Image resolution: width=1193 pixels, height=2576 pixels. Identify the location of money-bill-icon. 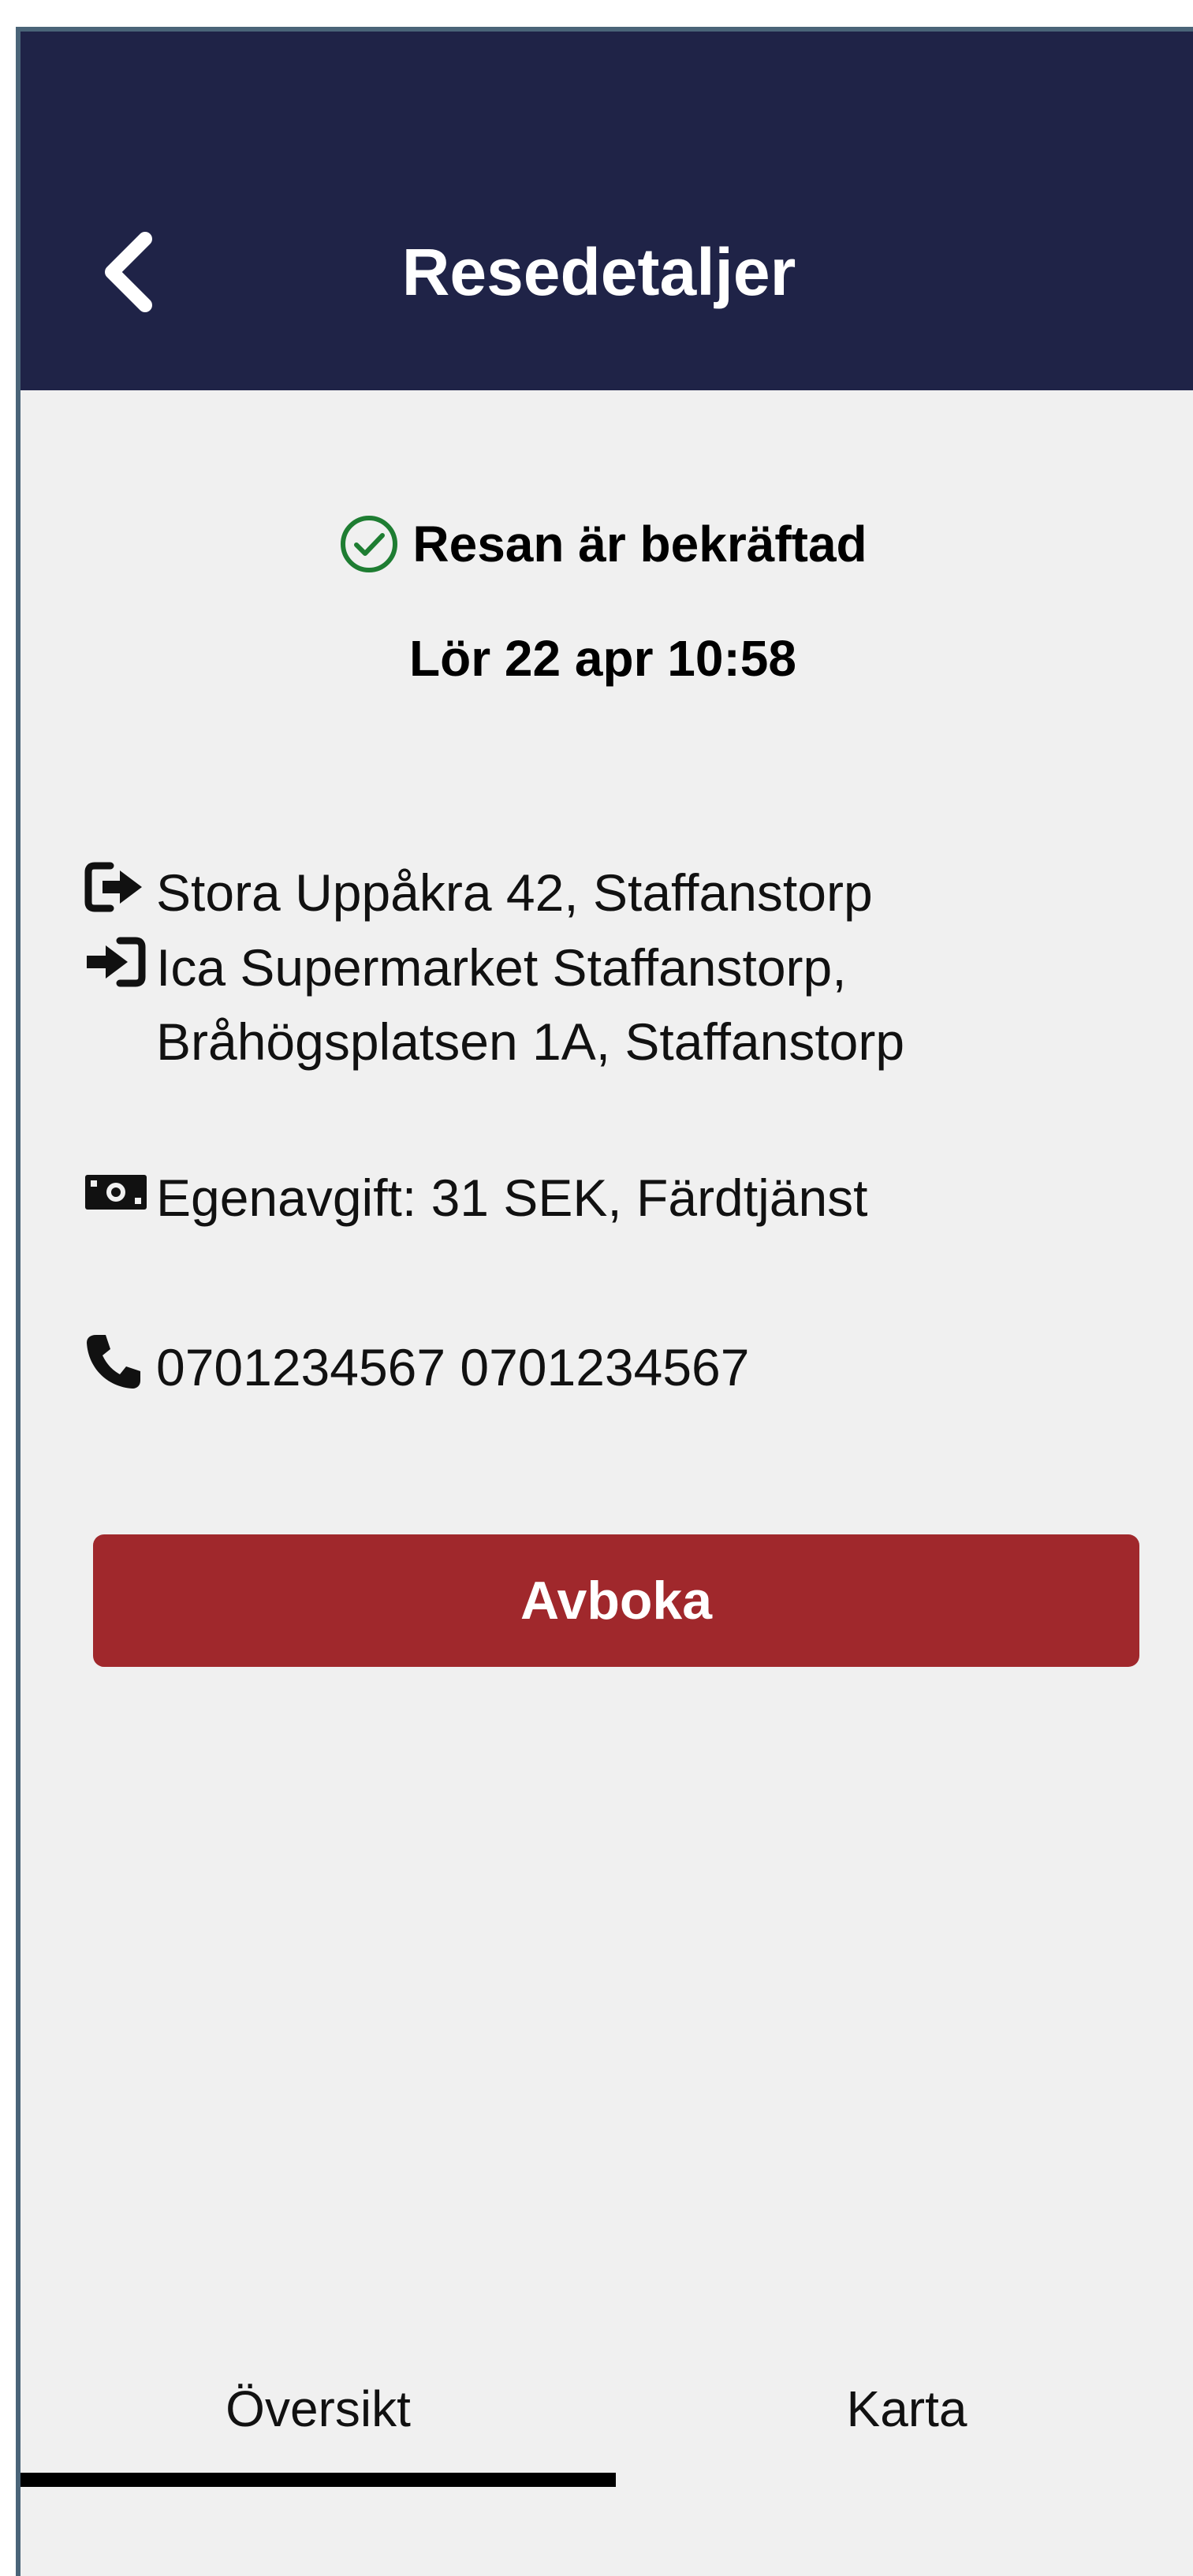
(120, 1192).